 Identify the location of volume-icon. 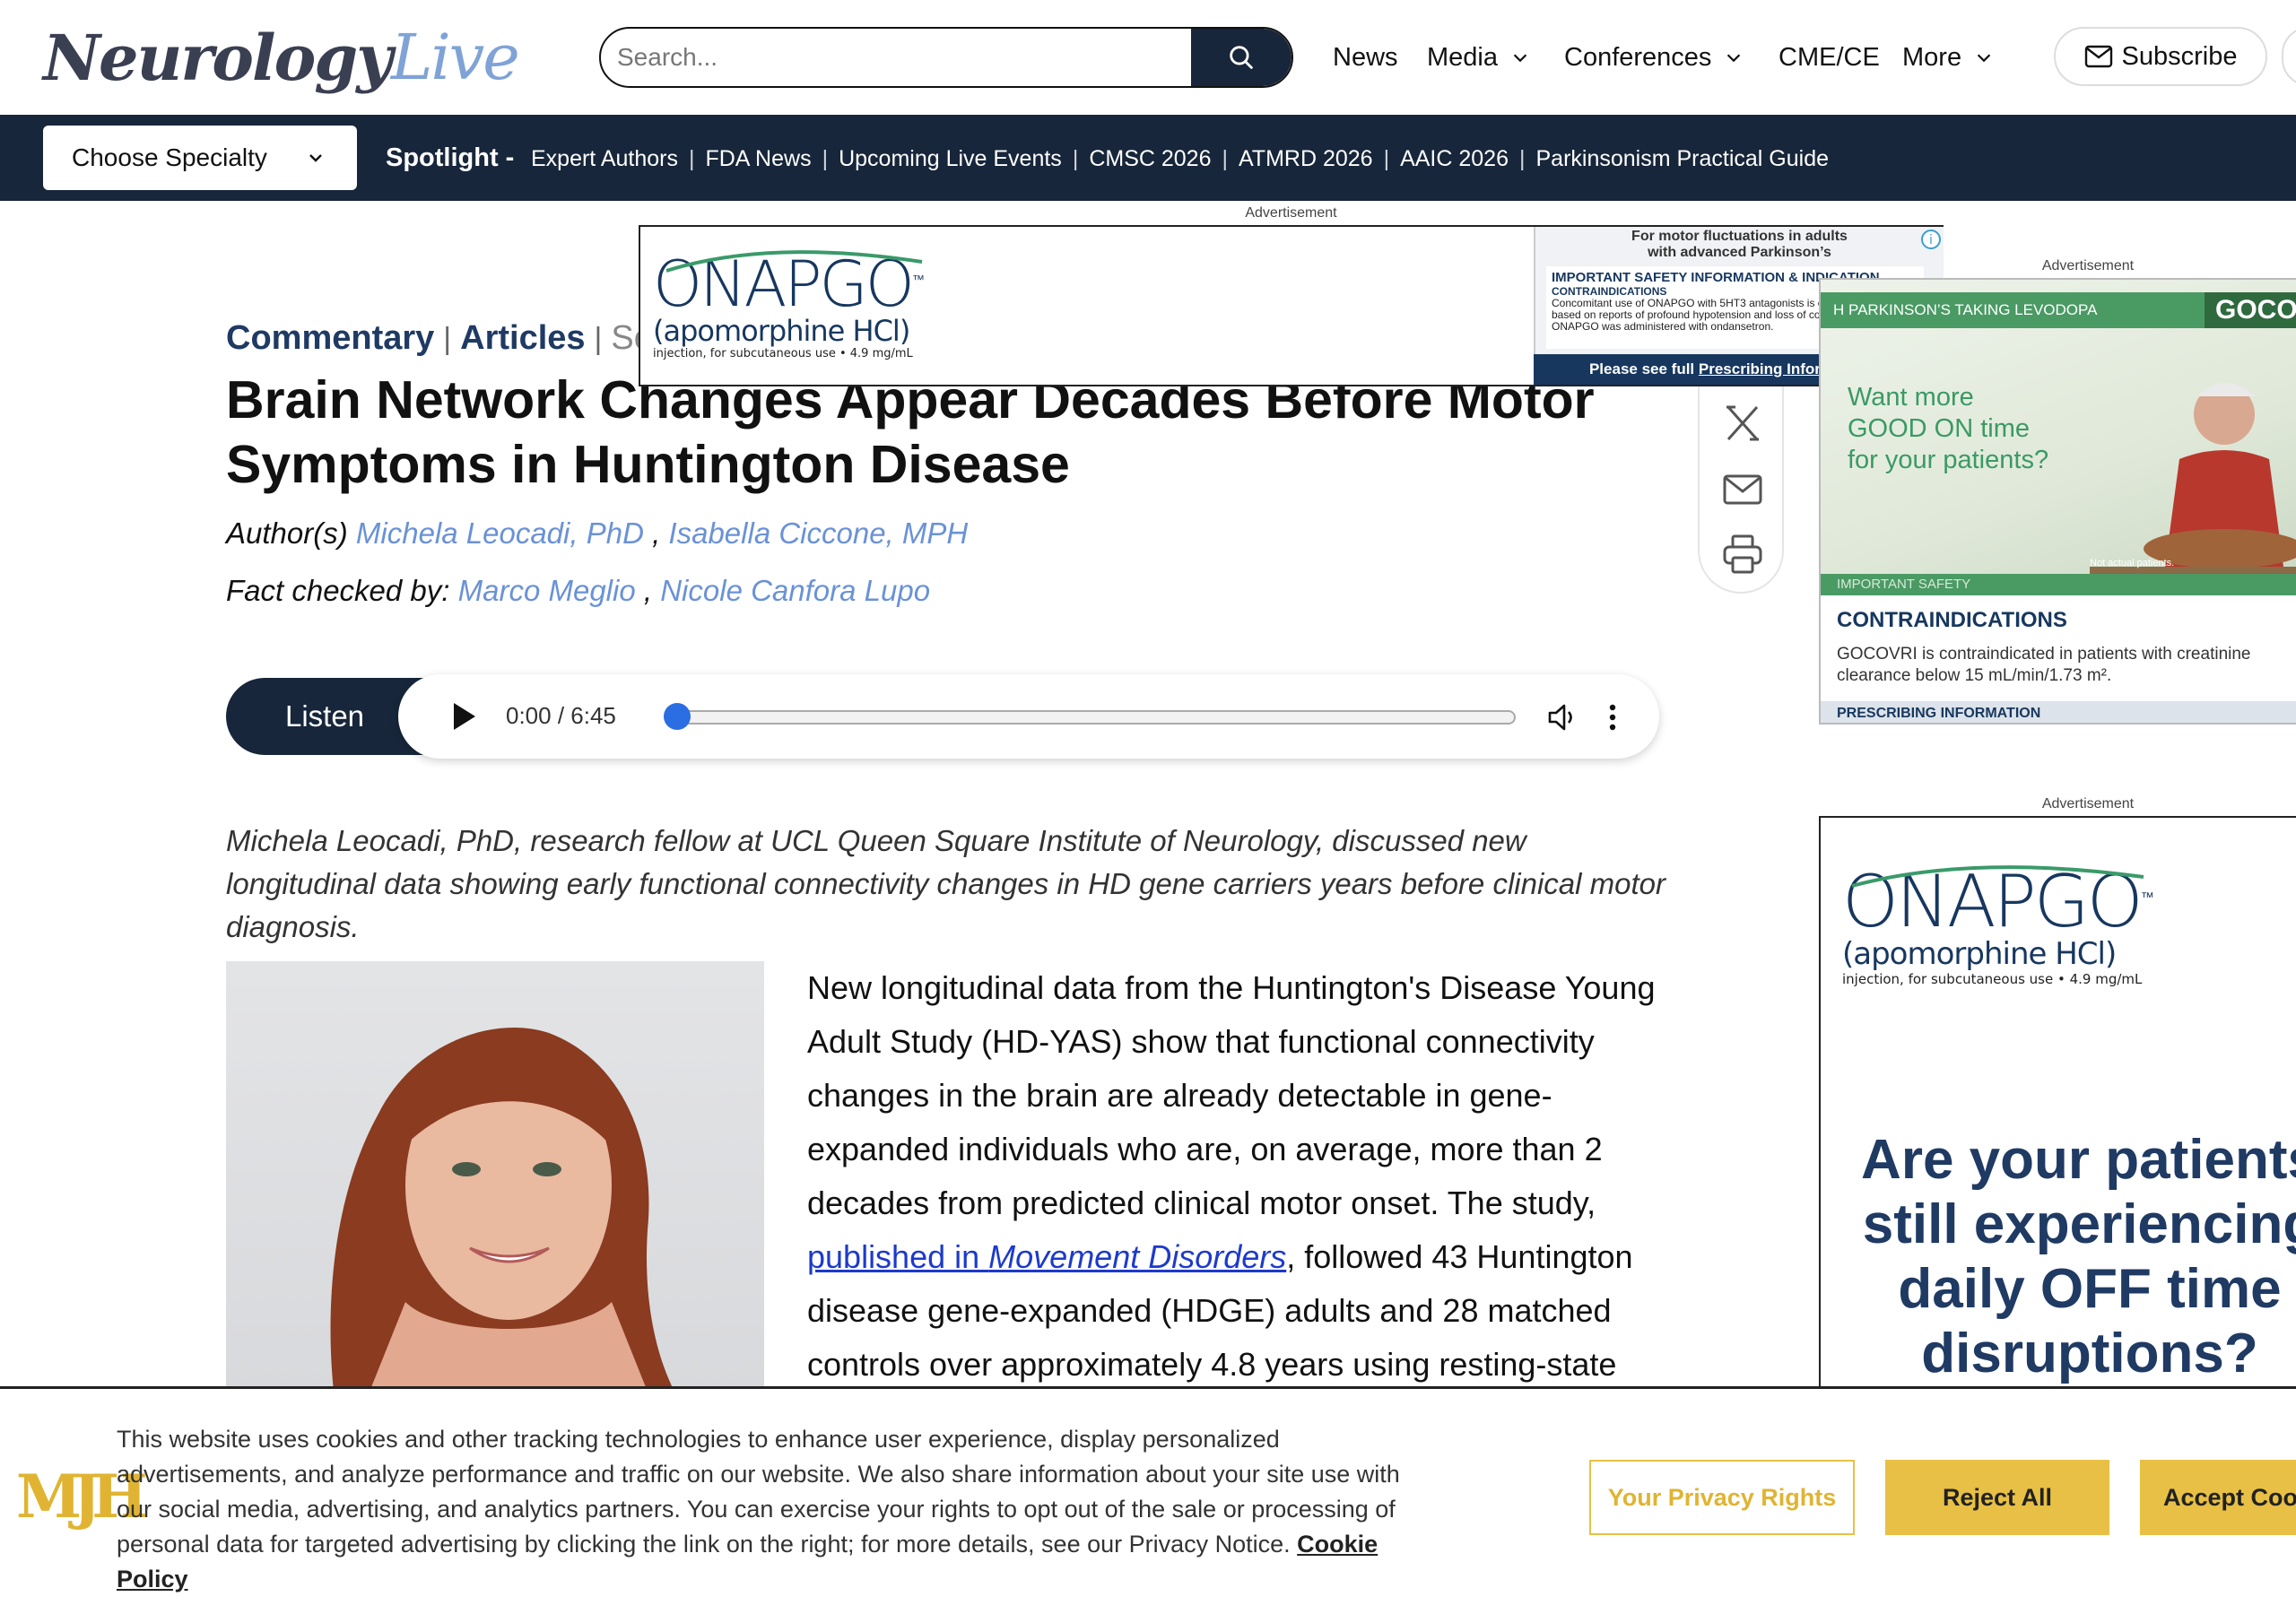
(1562, 717).